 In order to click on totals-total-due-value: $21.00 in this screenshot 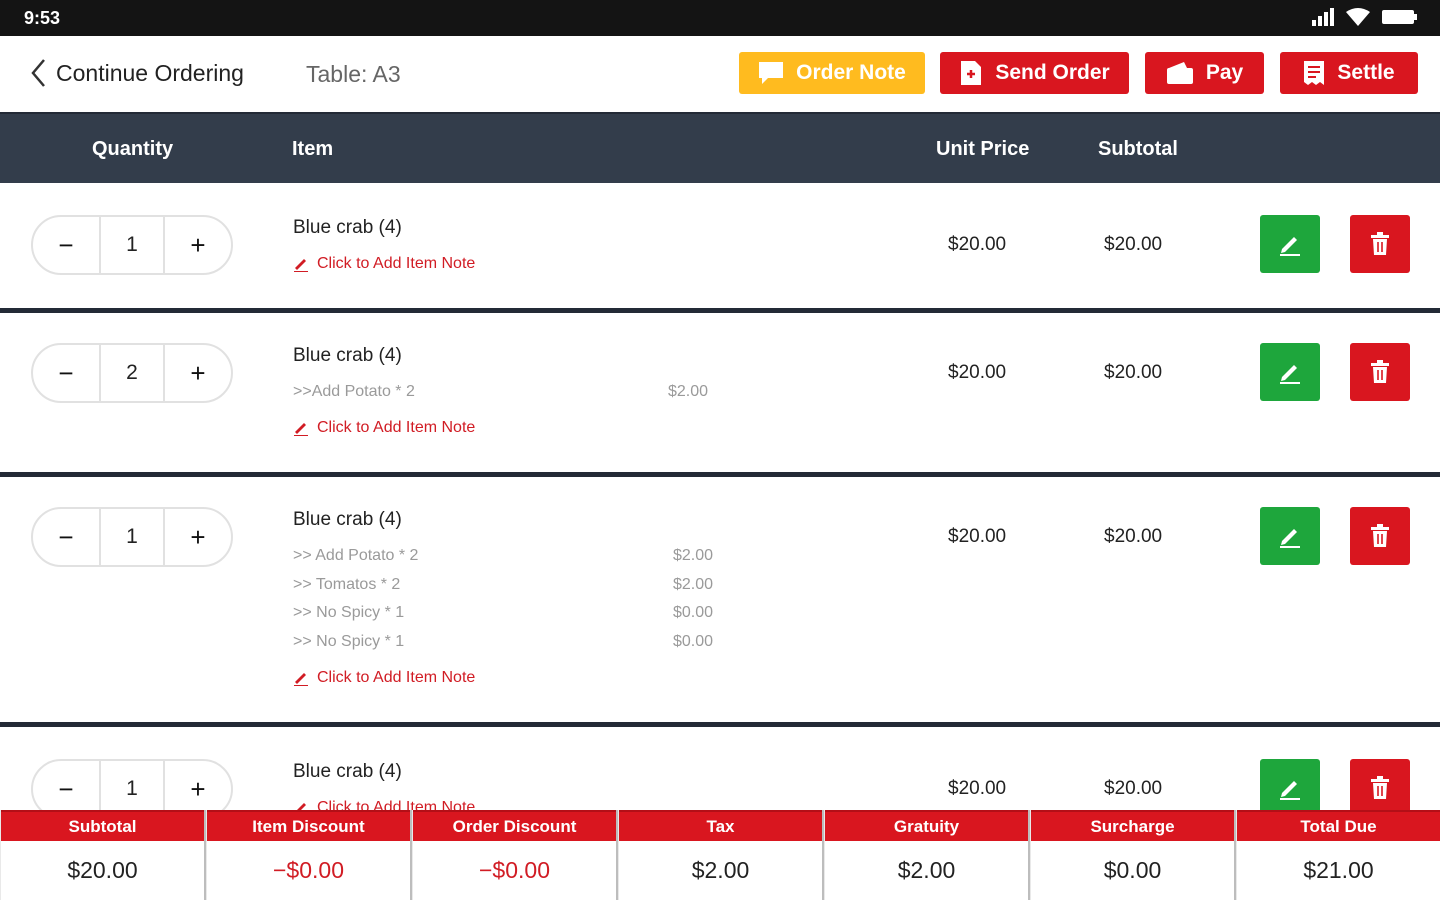, I will do `click(1338, 870)`.